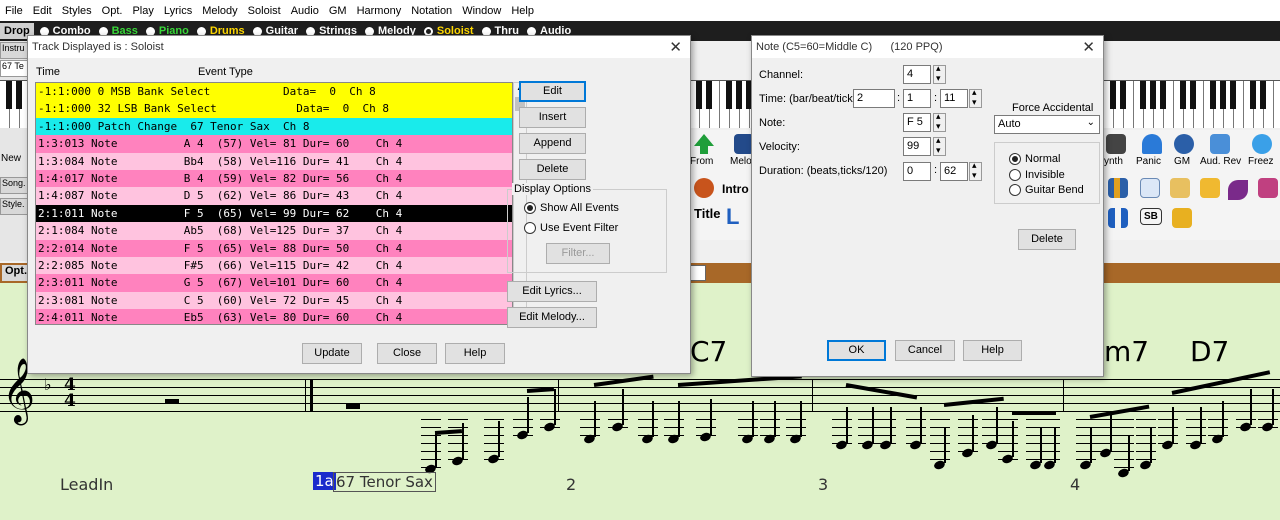 This screenshot has width=1280, height=520. What do you see at coordinates (1047, 239) in the screenshot?
I see `delete-note-button: Delete` at bounding box center [1047, 239].